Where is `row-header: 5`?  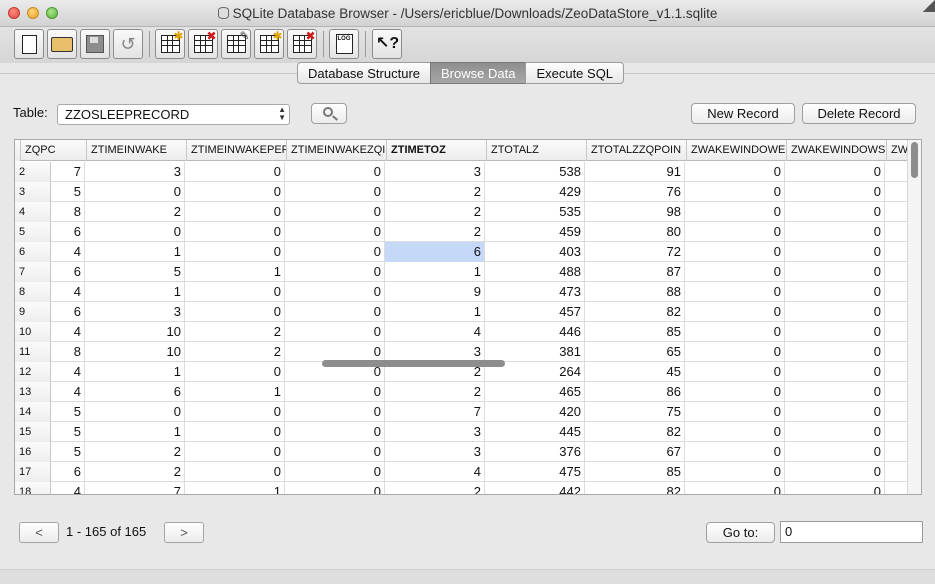 row-header: 5 is located at coordinates (33, 232).